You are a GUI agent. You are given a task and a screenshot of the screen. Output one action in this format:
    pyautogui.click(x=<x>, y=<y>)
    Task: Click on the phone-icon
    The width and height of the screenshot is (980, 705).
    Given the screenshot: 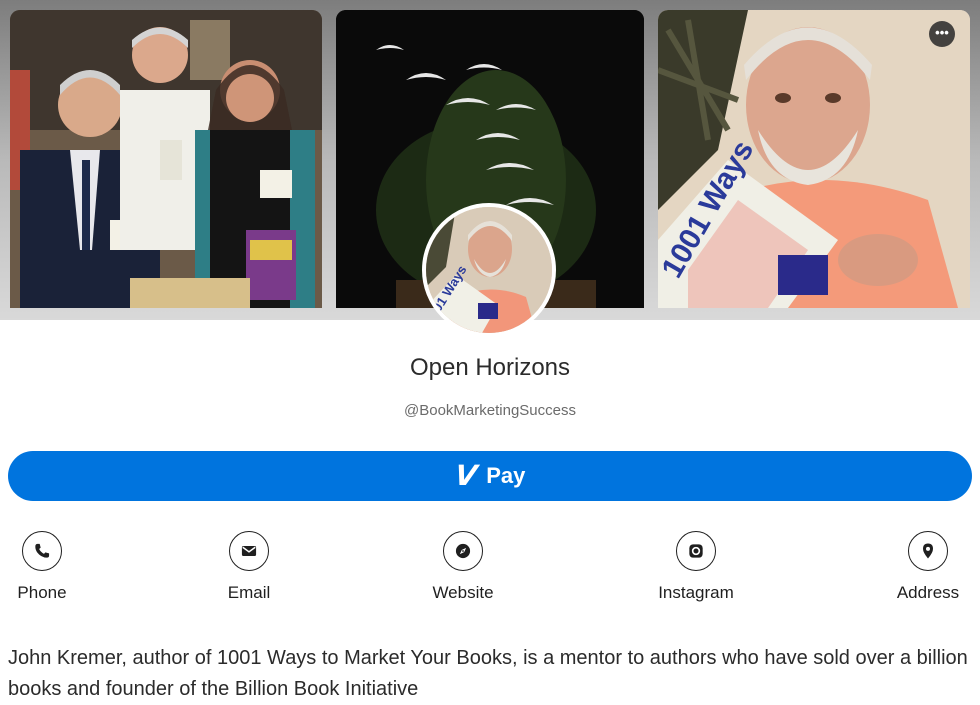 What is the action you would take?
    pyautogui.click(x=42, y=551)
    